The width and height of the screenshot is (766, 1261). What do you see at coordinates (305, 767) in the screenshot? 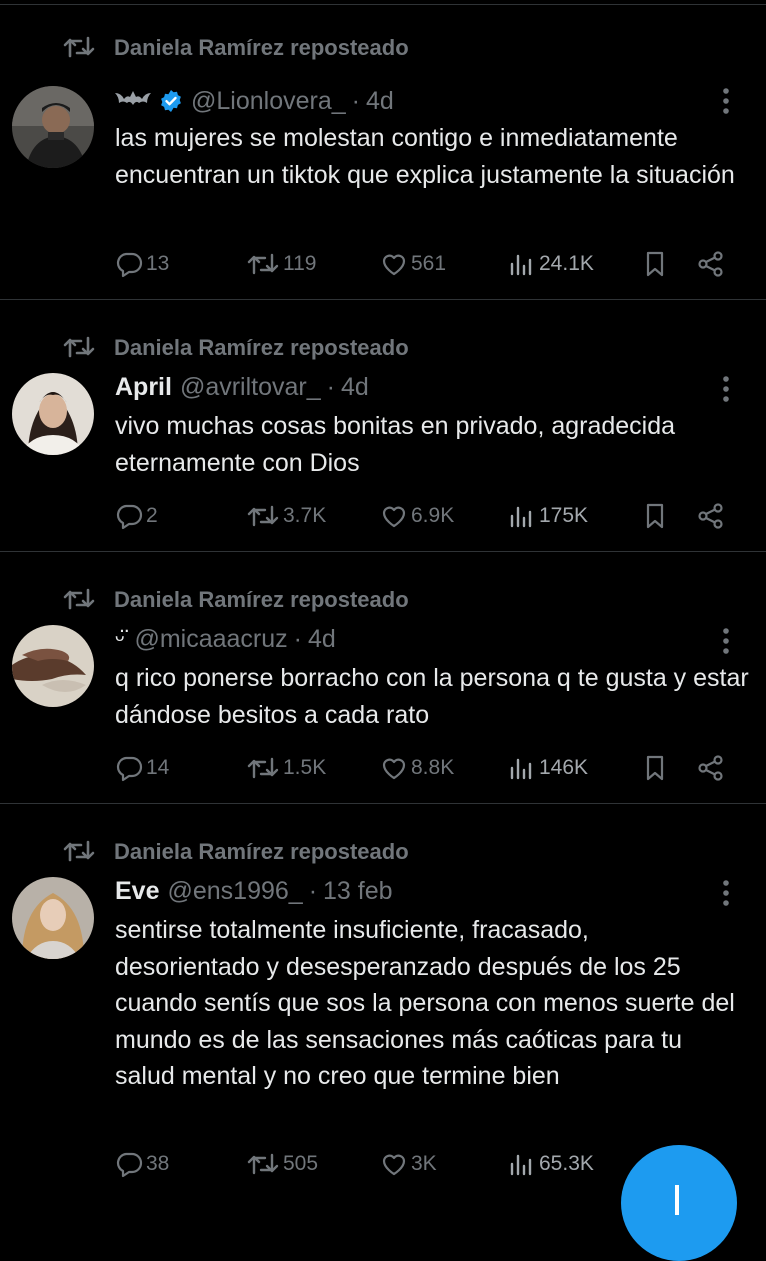
I see `retweet-count: 1.5K` at bounding box center [305, 767].